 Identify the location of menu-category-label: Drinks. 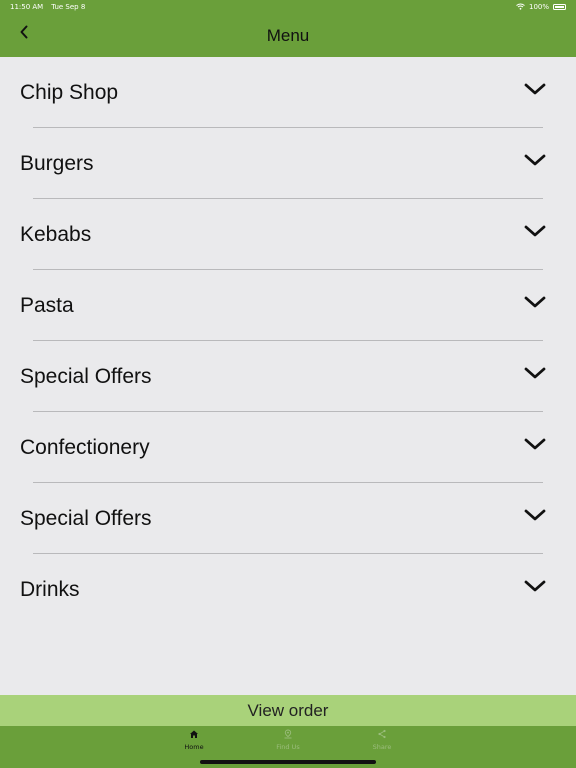
(50, 589).